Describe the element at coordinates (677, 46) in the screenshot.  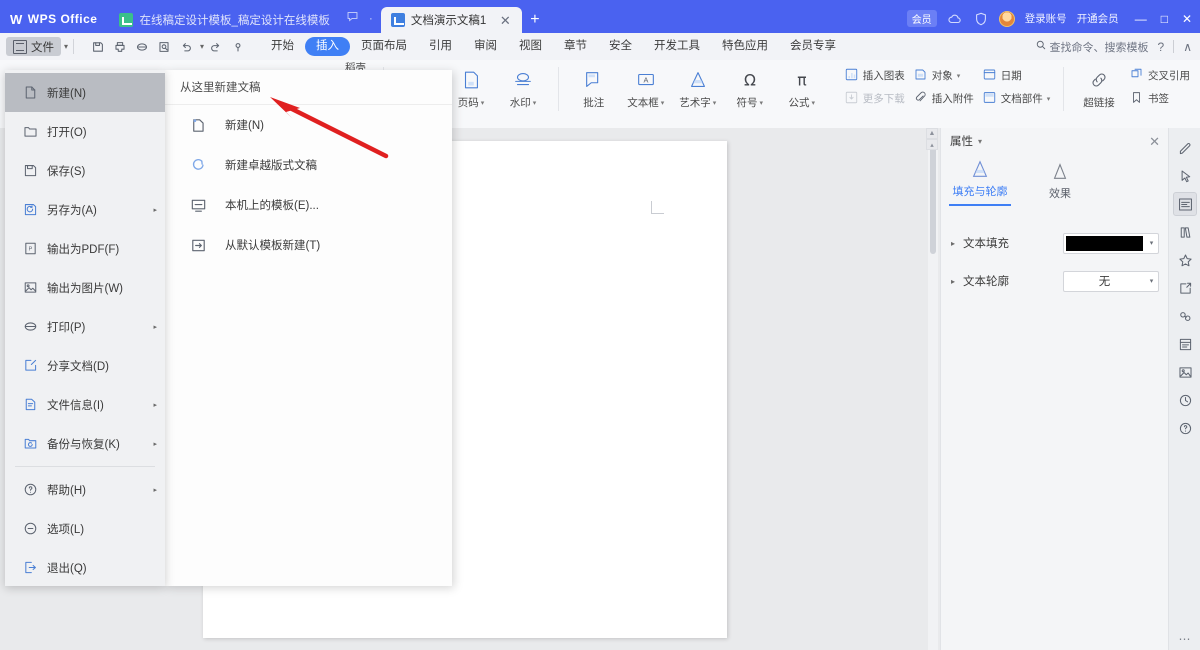
I see `ribbon-tab-8: 开发工具` at that location.